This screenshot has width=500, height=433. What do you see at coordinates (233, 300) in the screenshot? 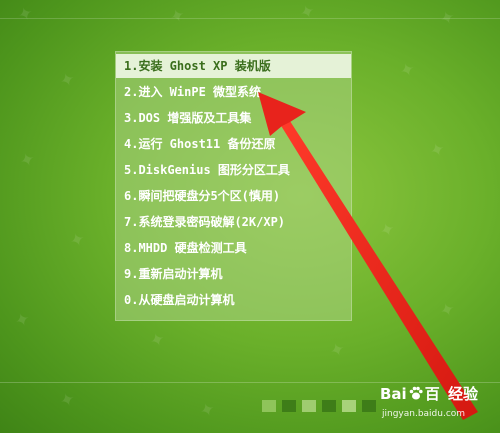
I see `menu-item-boot-harddisk: 0.从硬盘启动计算机` at bounding box center [233, 300].